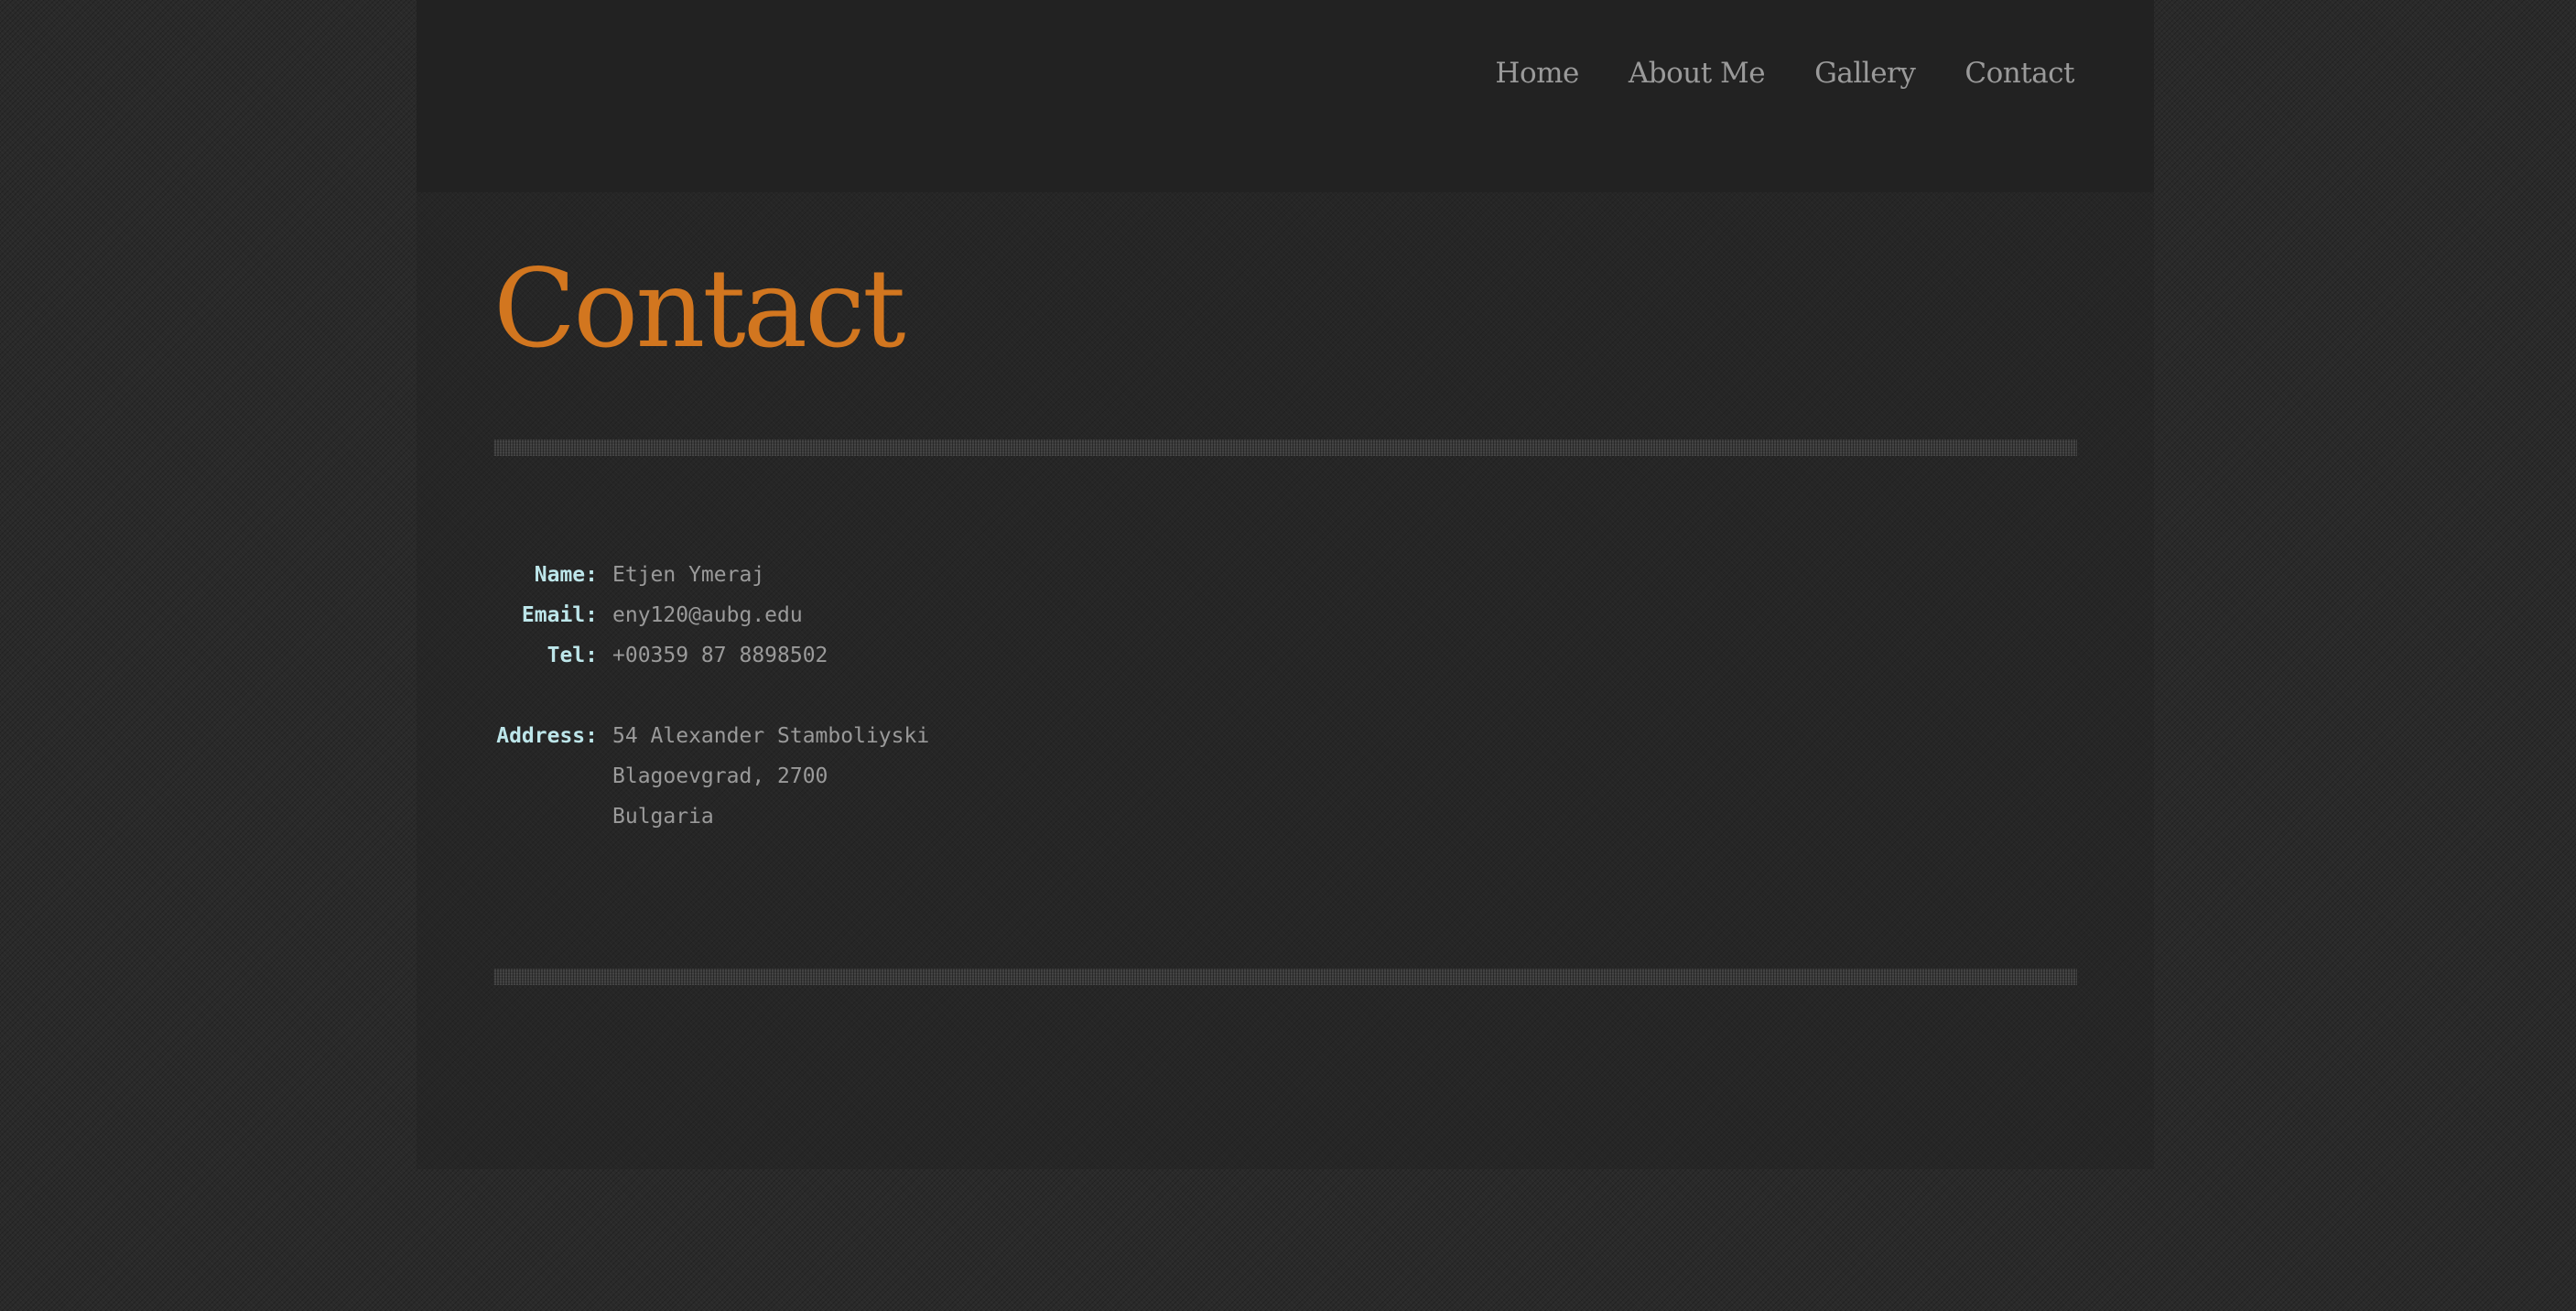 The image size is (2576, 1311). Describe the element at coordinates (708, 615) in the screenshot. I see `email-value: eny120@aubg.edu` at that location.